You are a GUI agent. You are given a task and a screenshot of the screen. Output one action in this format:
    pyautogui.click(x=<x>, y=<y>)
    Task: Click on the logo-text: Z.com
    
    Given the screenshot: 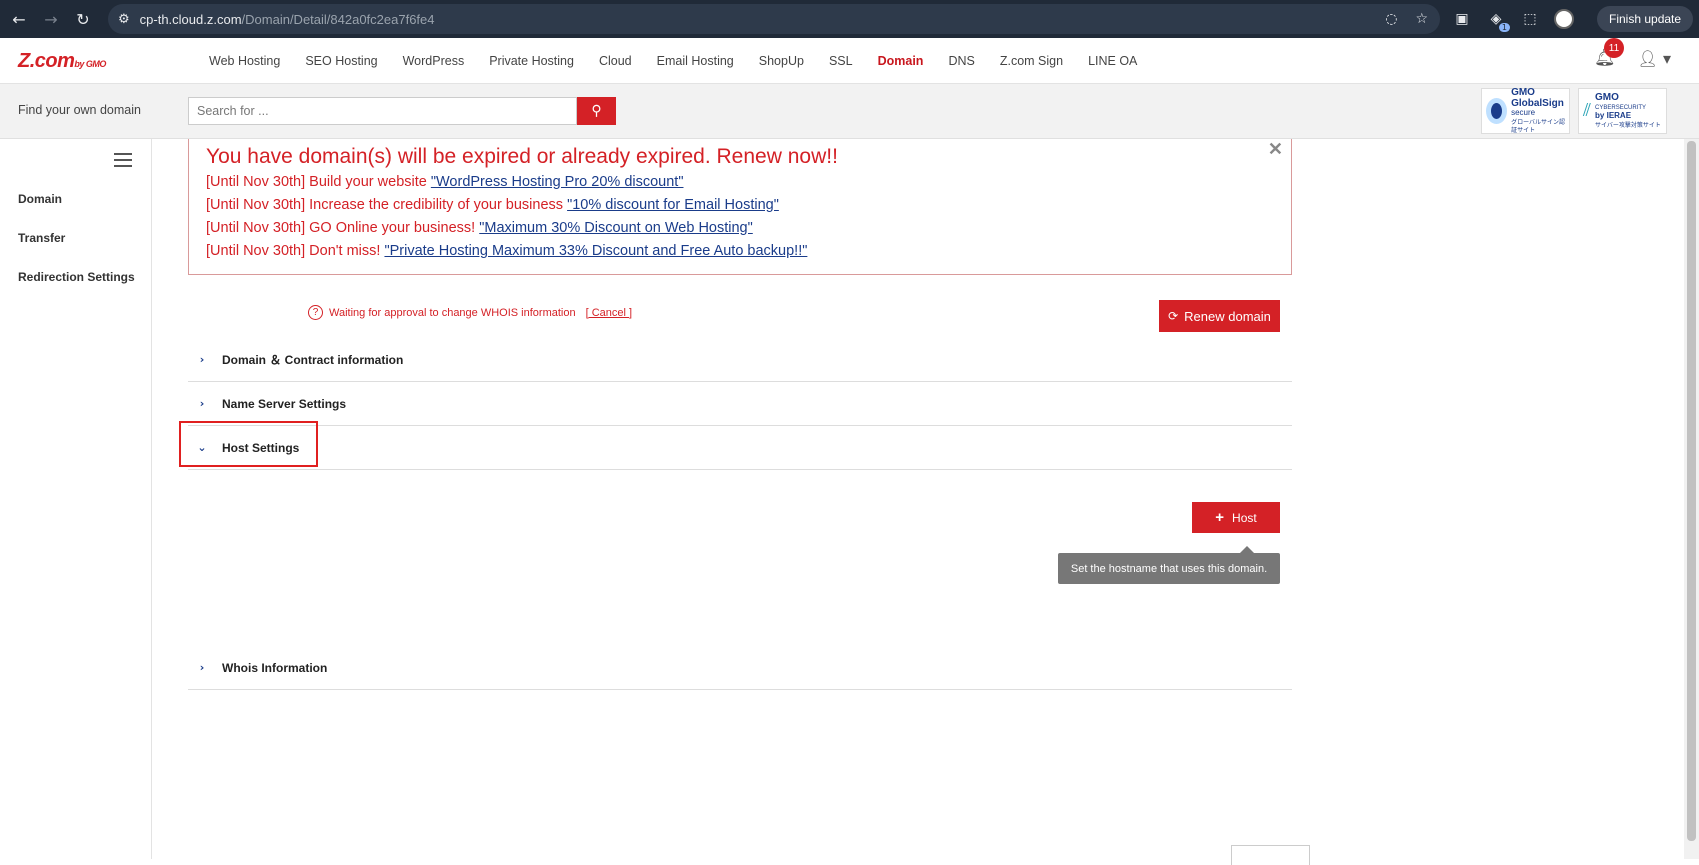 What is the action you would take?
    pyautogui.click(x=46, y=61)
    